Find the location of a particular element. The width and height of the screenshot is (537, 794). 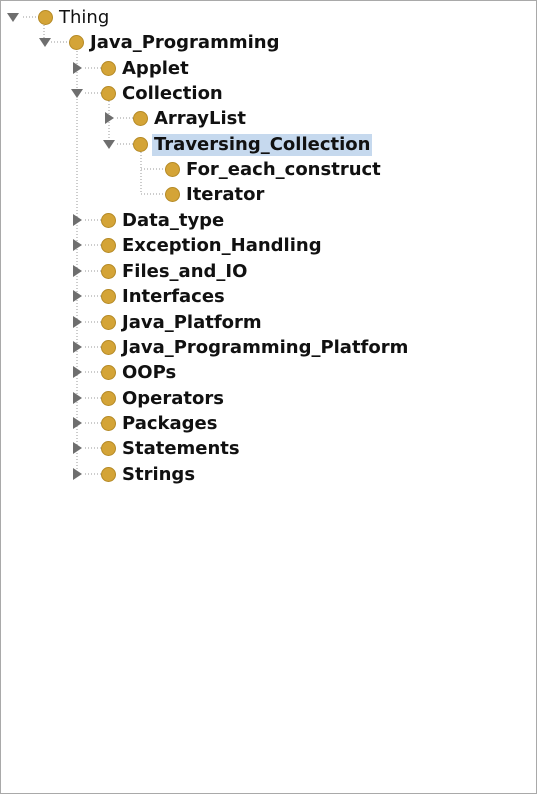

tree-node-label: Interfaces is located at coordinates (173, 296).